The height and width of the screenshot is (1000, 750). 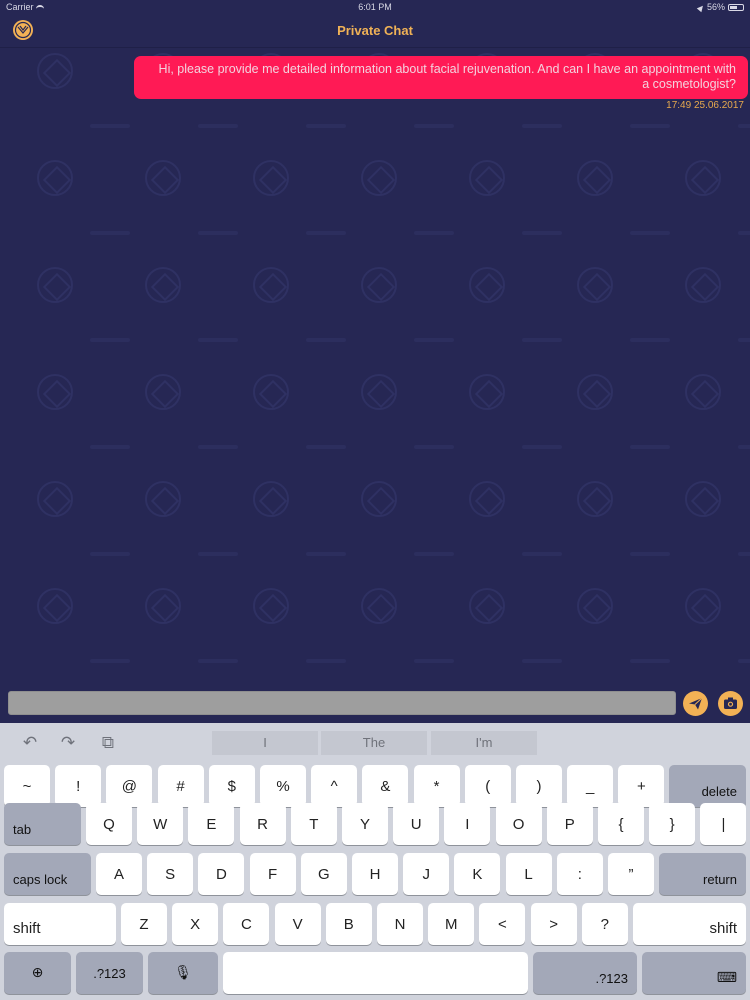 What do you see at coordinates (221, 874) in the screenshot?
I see `key-d: D` at bounding box center [221, 874].